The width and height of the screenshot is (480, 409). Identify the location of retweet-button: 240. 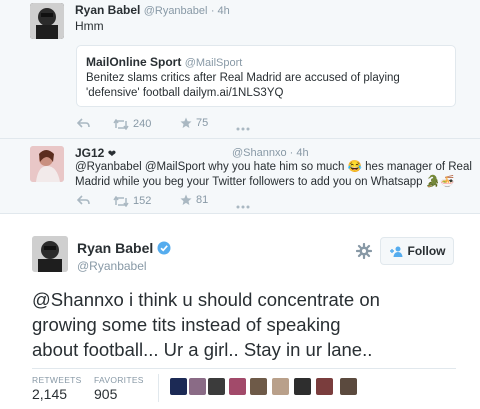
(132, 124).